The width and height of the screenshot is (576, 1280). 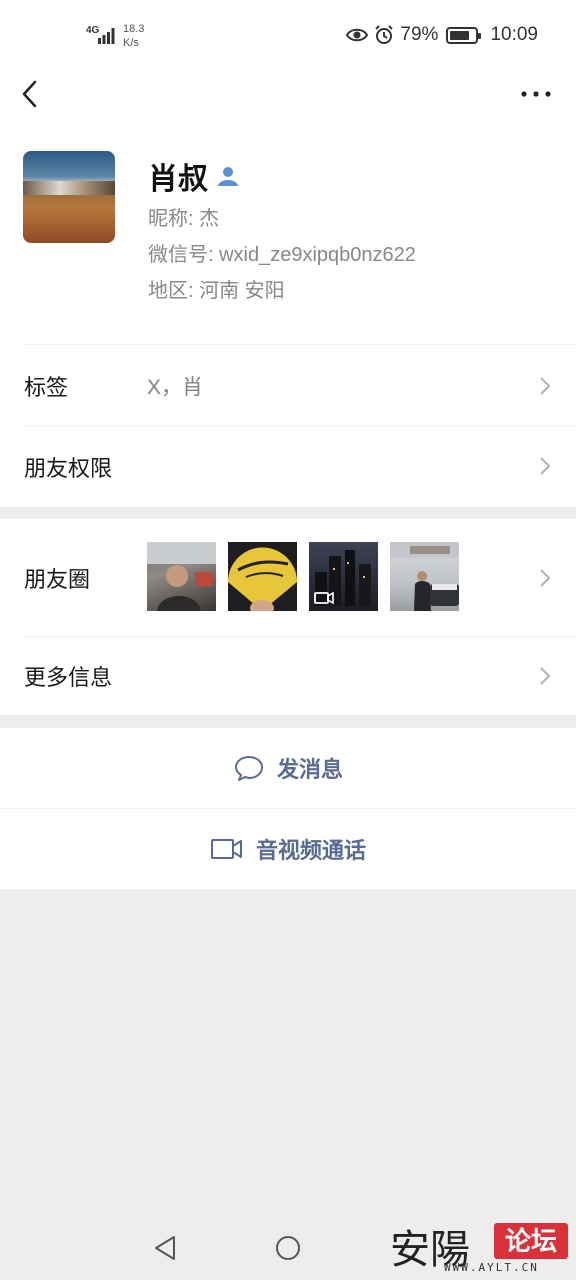 What do you see at coordinates (165, 1248) in the screenshot?
I see `nav-back-triangle-icon` at bounding box center [165, 1248].